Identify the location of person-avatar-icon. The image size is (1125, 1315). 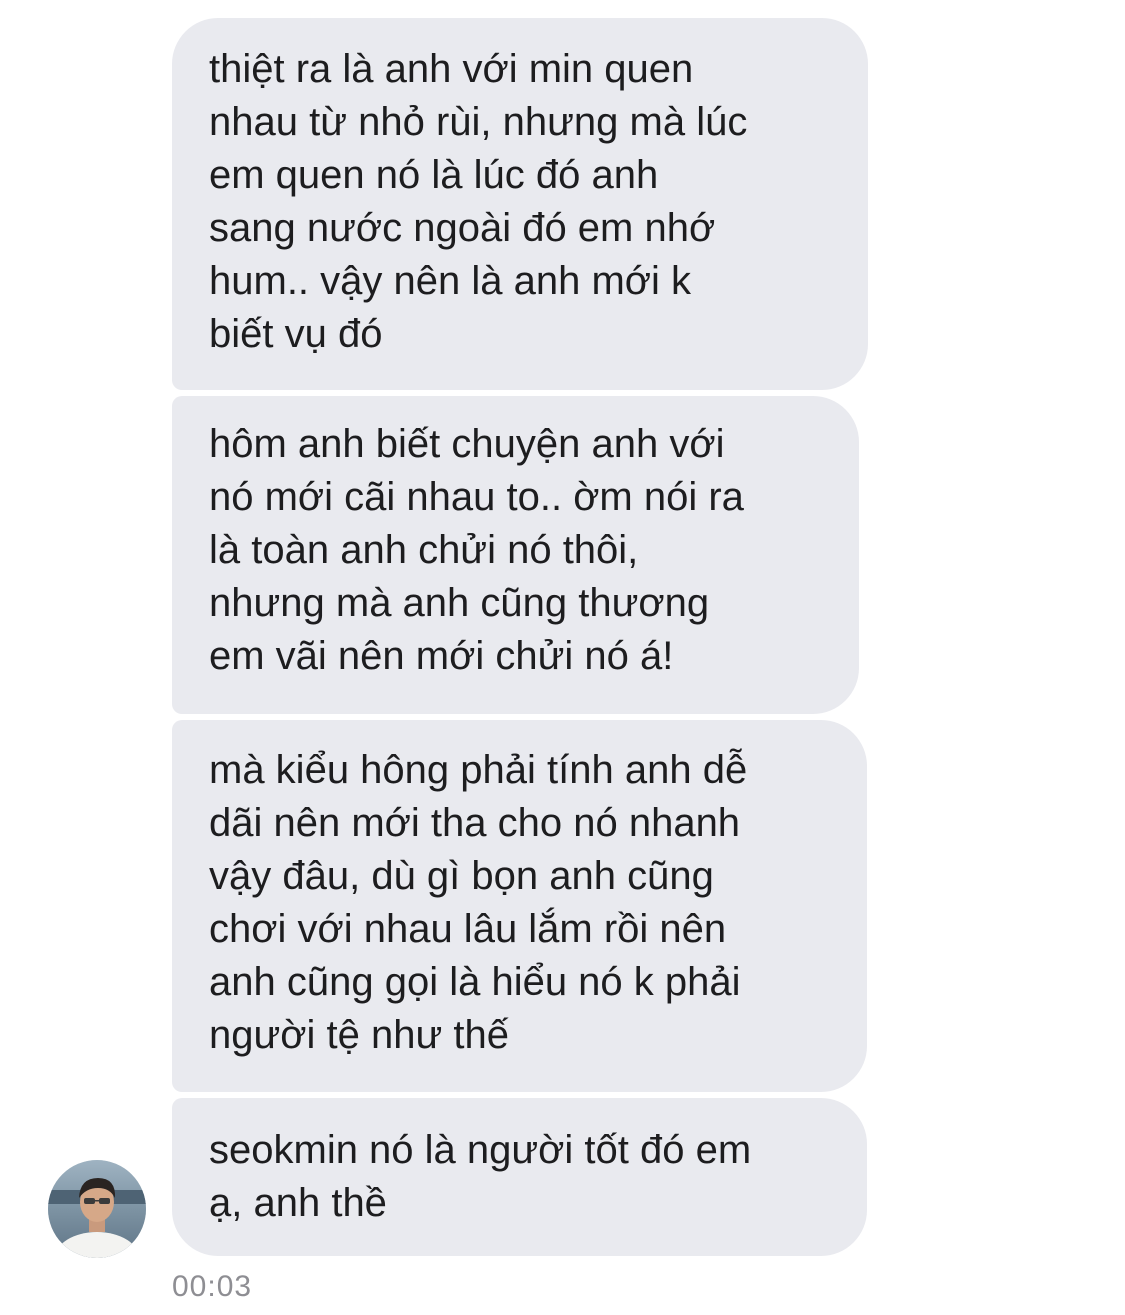
(97, 1209).